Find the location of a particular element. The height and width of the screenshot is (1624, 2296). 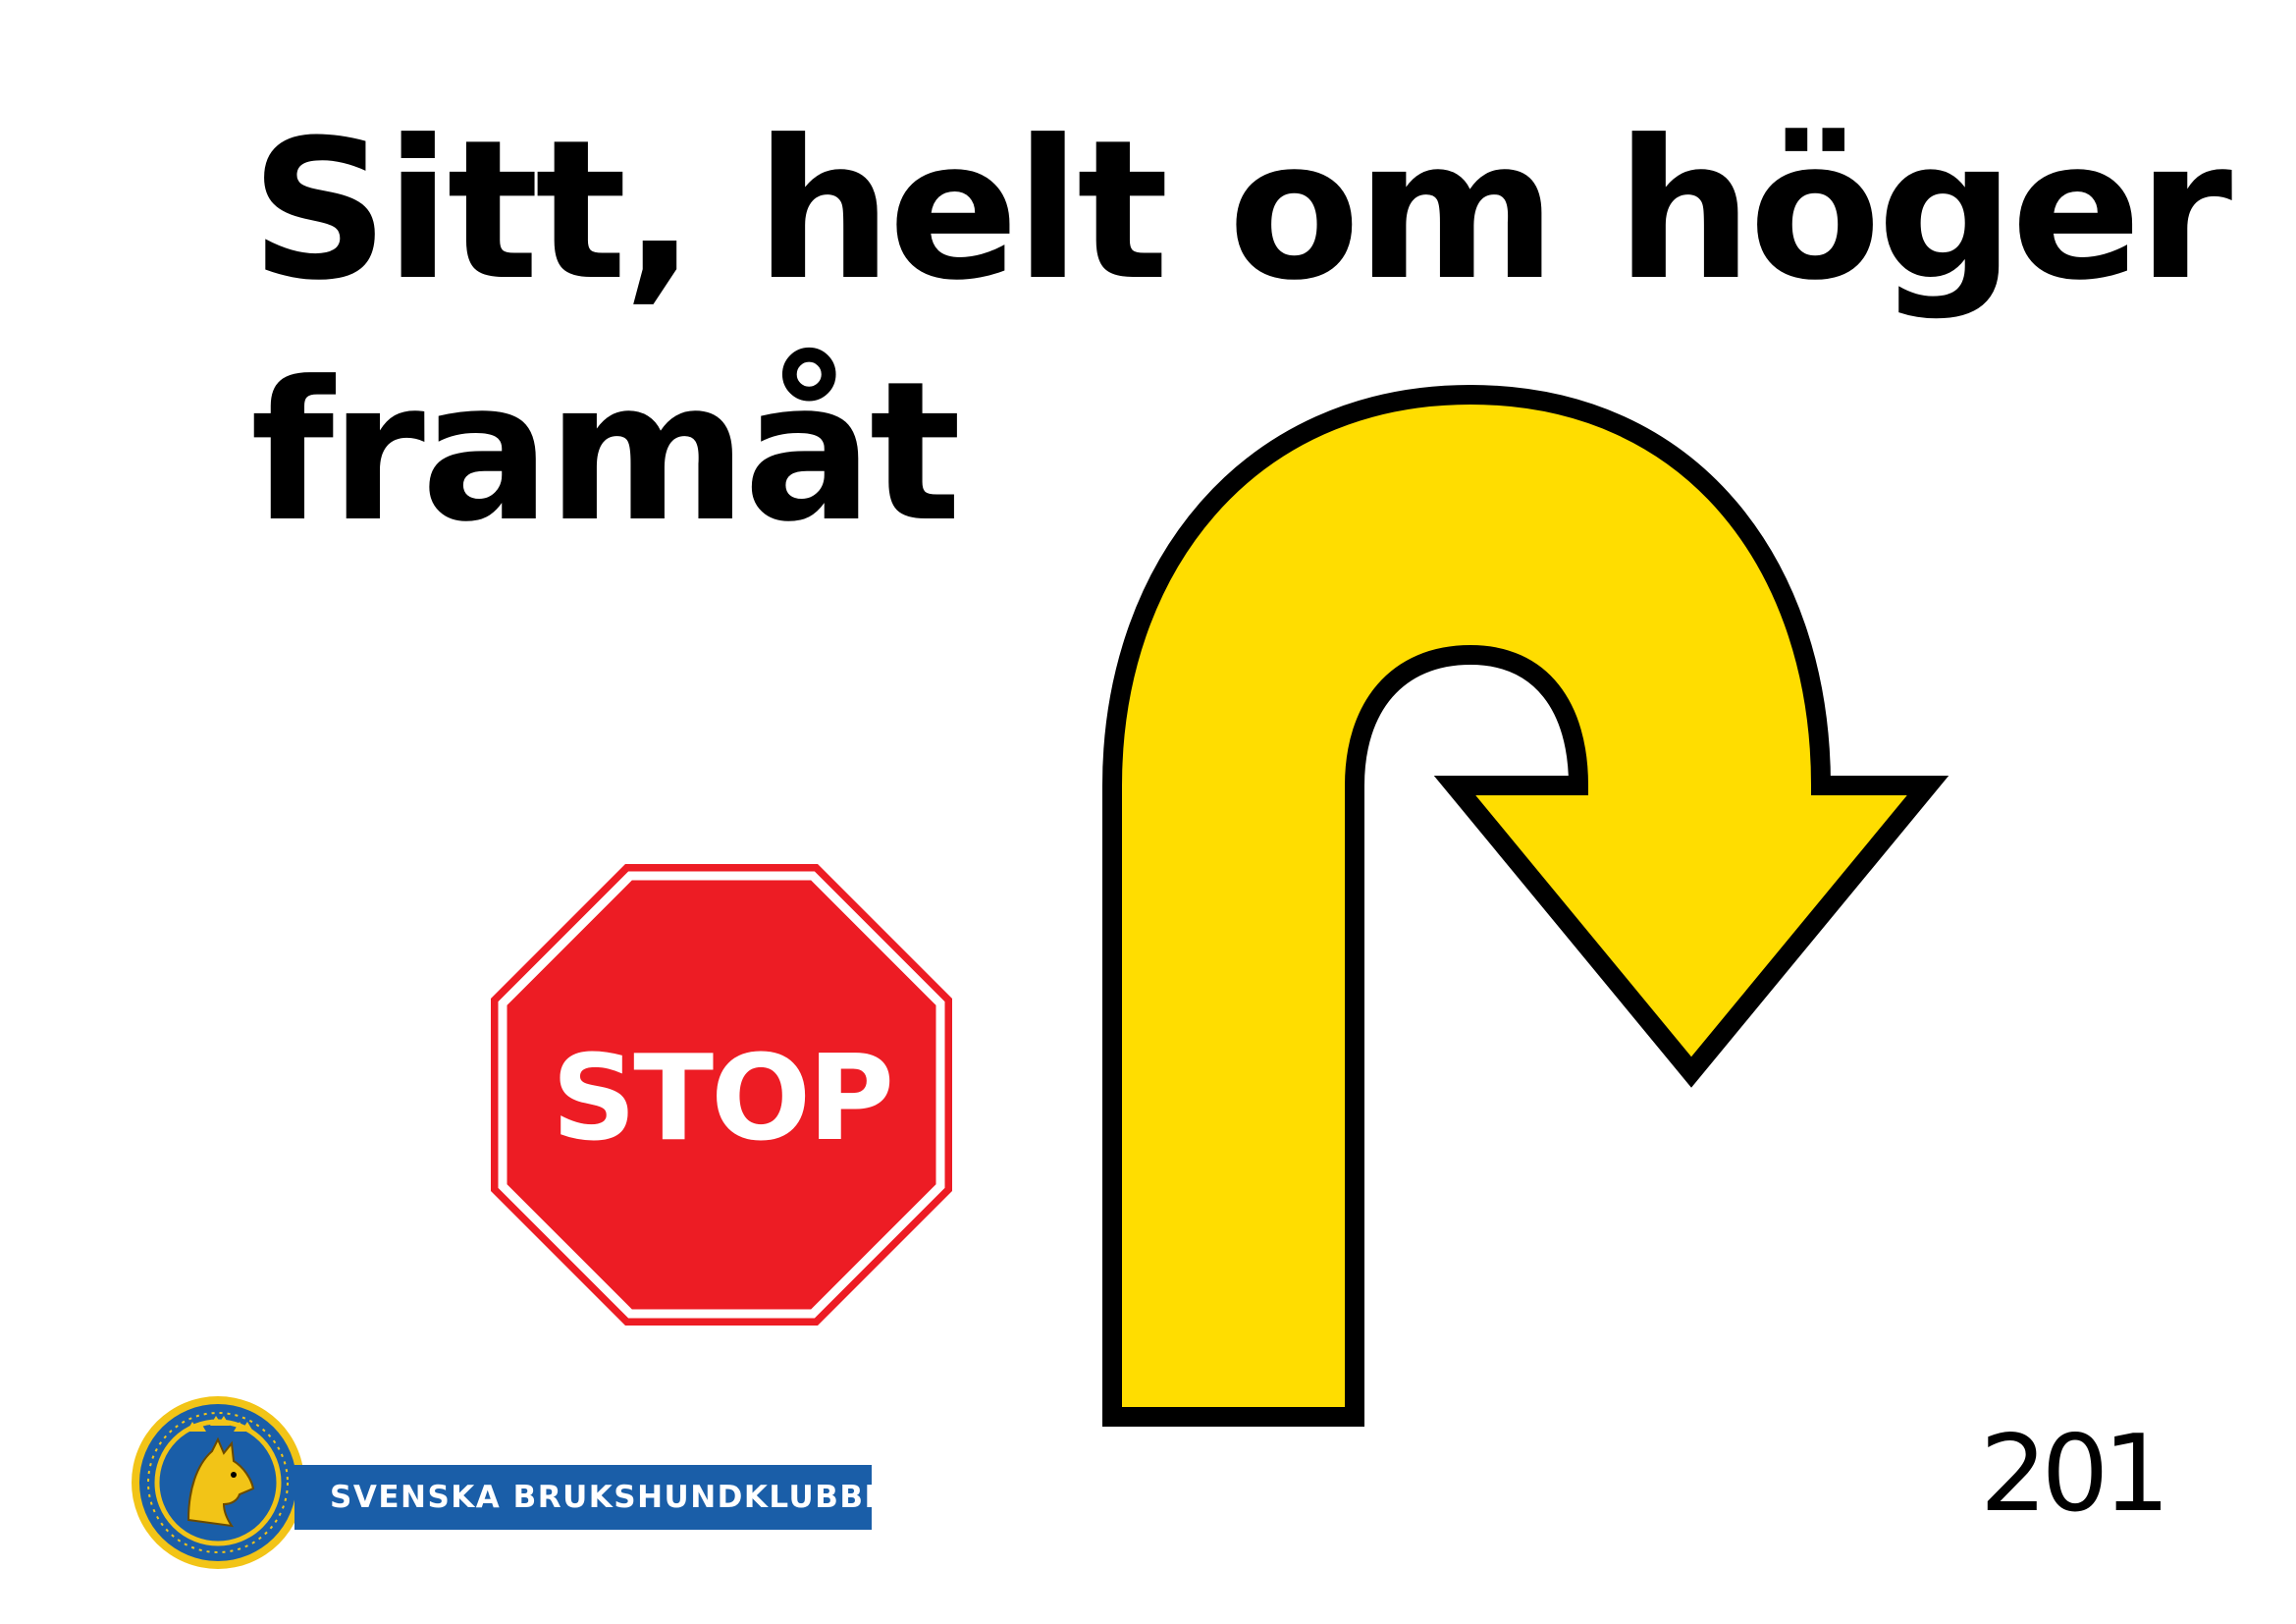

stop-sign-icon: STOP is located at coordinates (722, 1095).